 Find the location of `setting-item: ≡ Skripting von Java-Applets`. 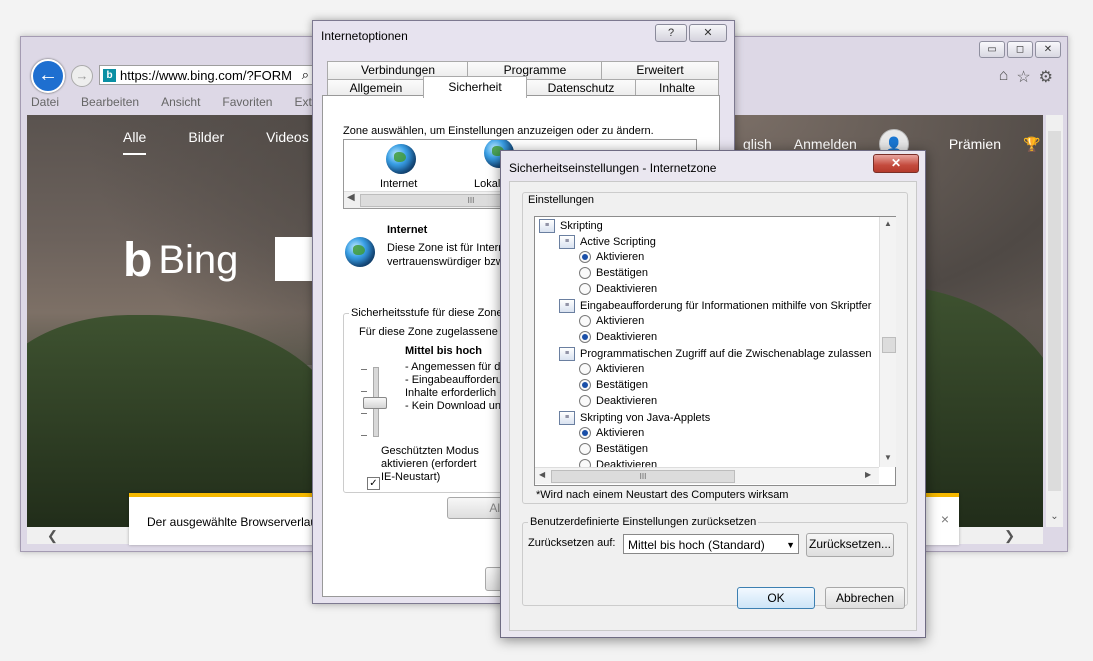

setting-item: ≡ Skripting von Java-Applets is located at coordinates (634, 418).